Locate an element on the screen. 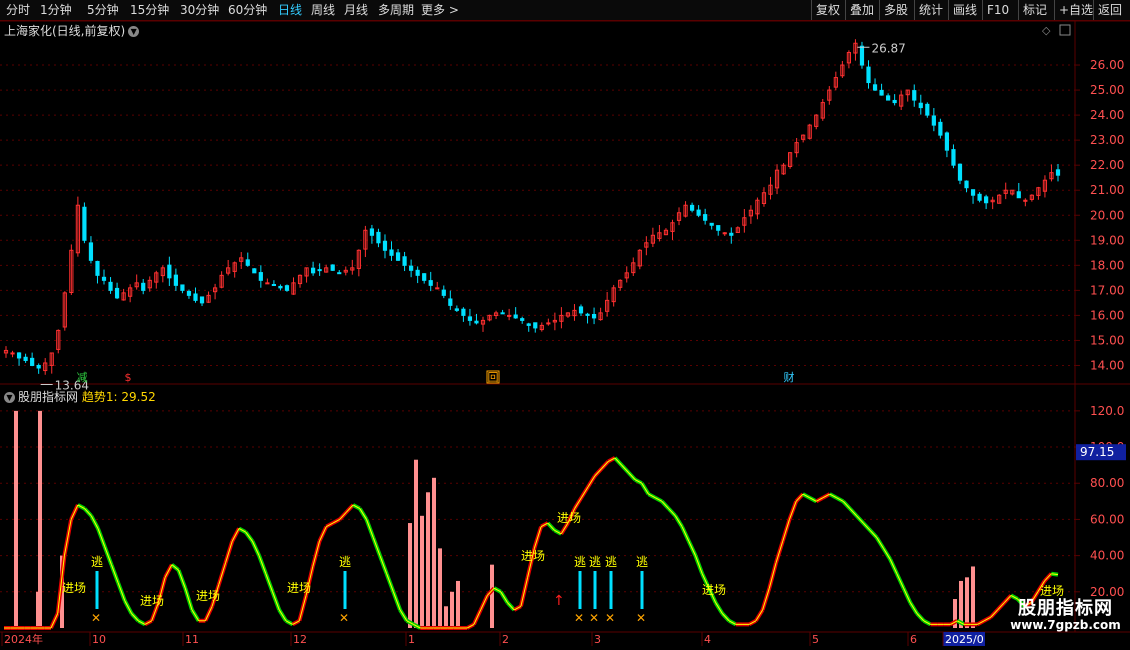 The image size is (1130, 650). price-axis-label: 25.00 is located at coordinates (1107, 90).